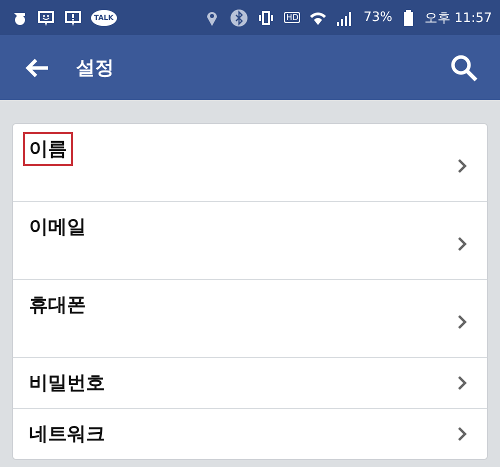 This screenshot has width=500, height=467. What do you see at coordinates (408, 17) in the screenshot?
I see `battery-icon` at bounding box center [408, 17].